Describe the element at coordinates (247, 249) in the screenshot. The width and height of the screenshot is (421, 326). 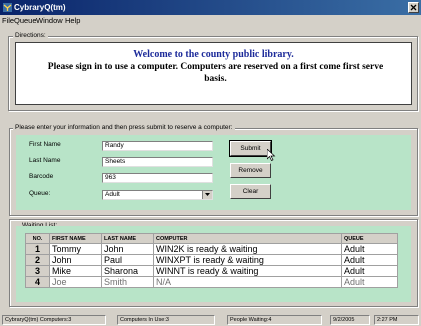
I see `computer-cell: WIN2K is ready & waiting` at that location.